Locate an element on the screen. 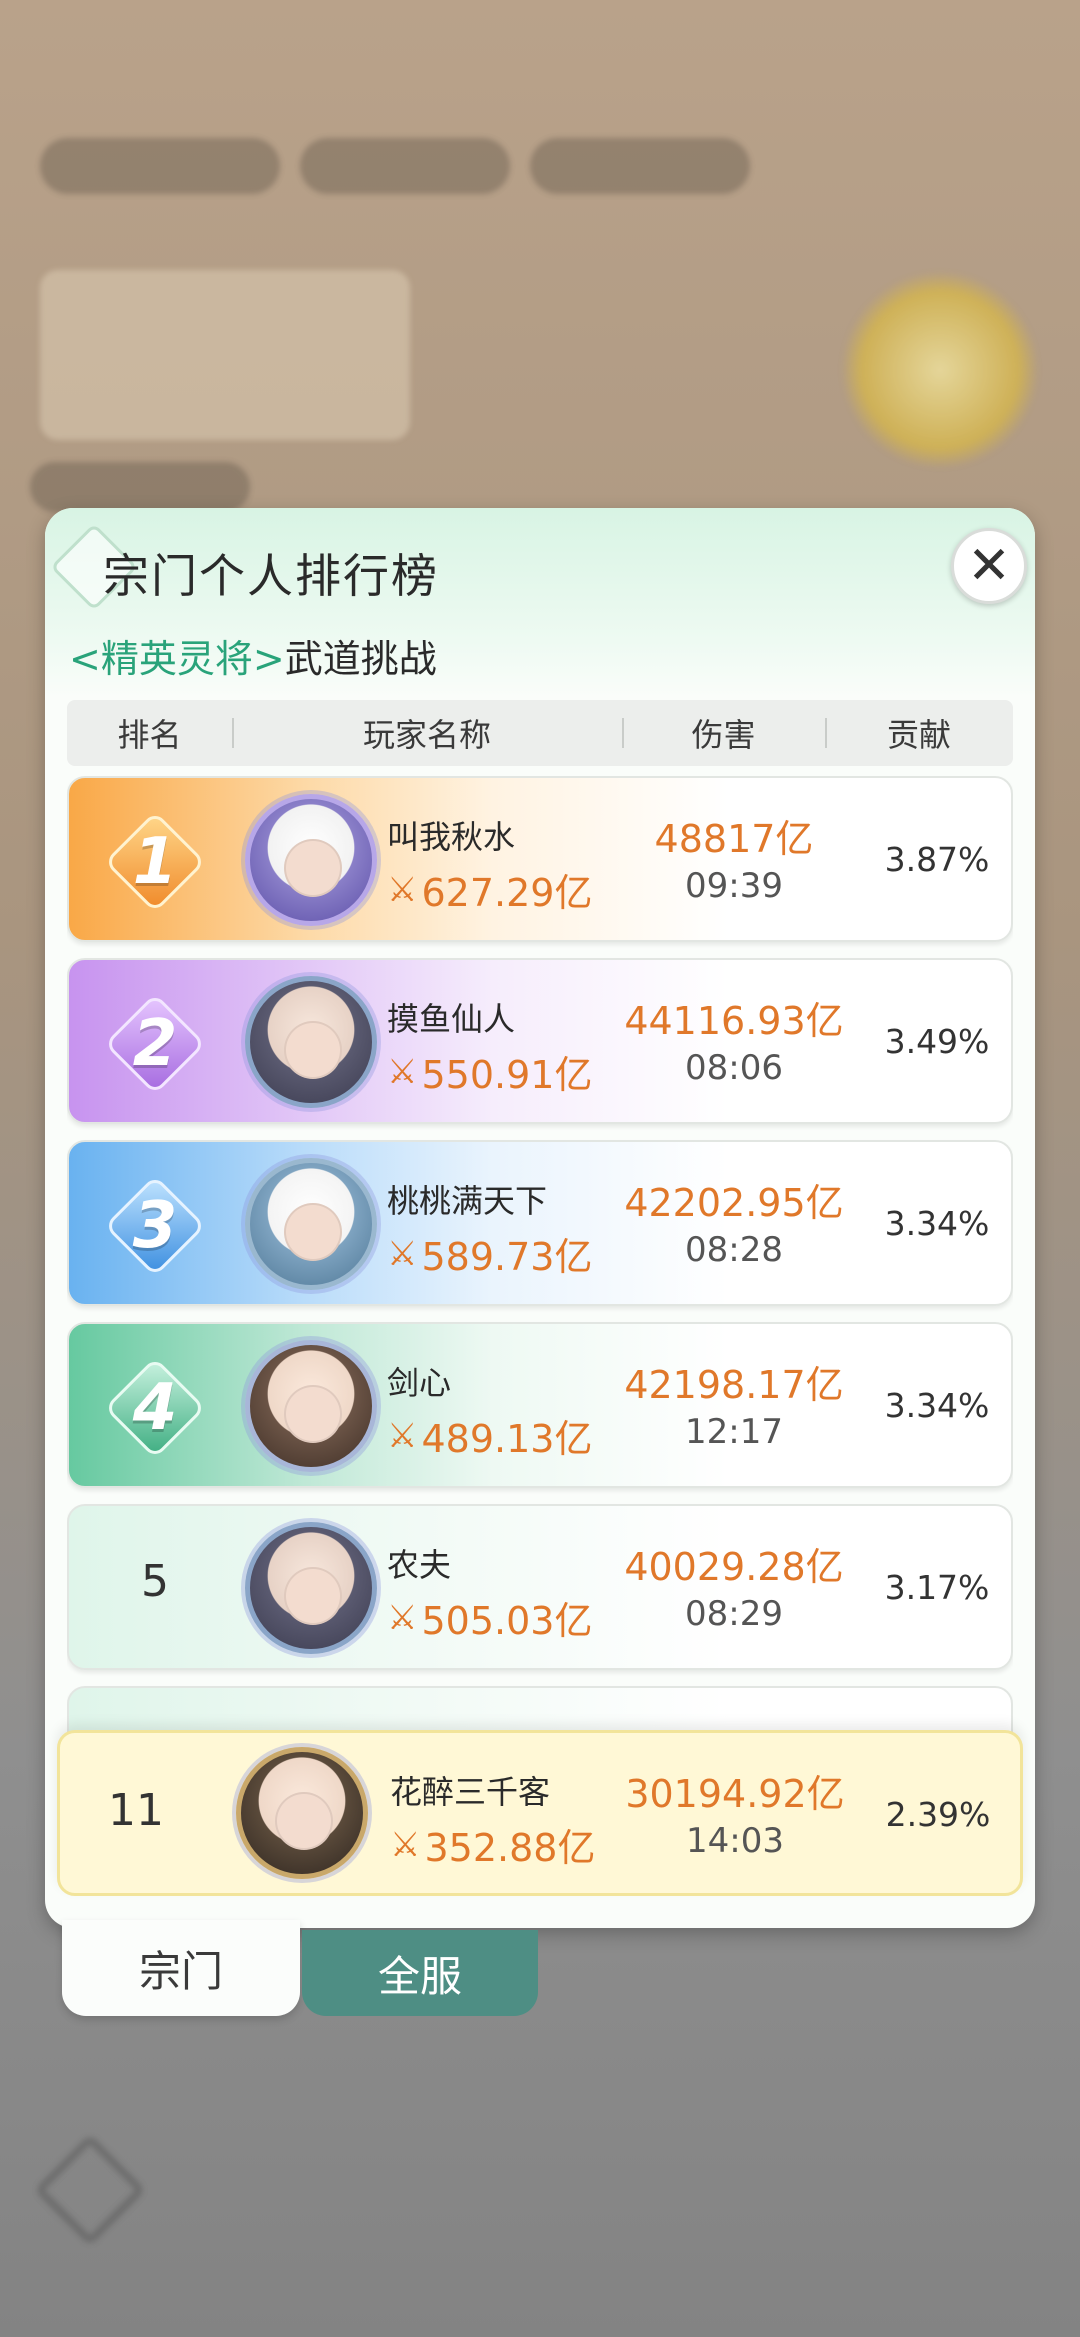 The width and height of the screenshot is (1080, 2337). table-row: 5 农夫 ⚔ 505.03亿 40029.28亿 08:29 3.17% is located at coordinates (540, 1587).